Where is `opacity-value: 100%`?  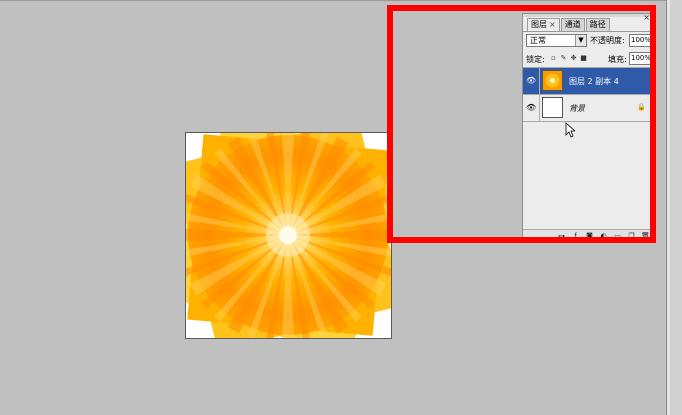
opacity-value: 100% is located at coordinates (641, 40).